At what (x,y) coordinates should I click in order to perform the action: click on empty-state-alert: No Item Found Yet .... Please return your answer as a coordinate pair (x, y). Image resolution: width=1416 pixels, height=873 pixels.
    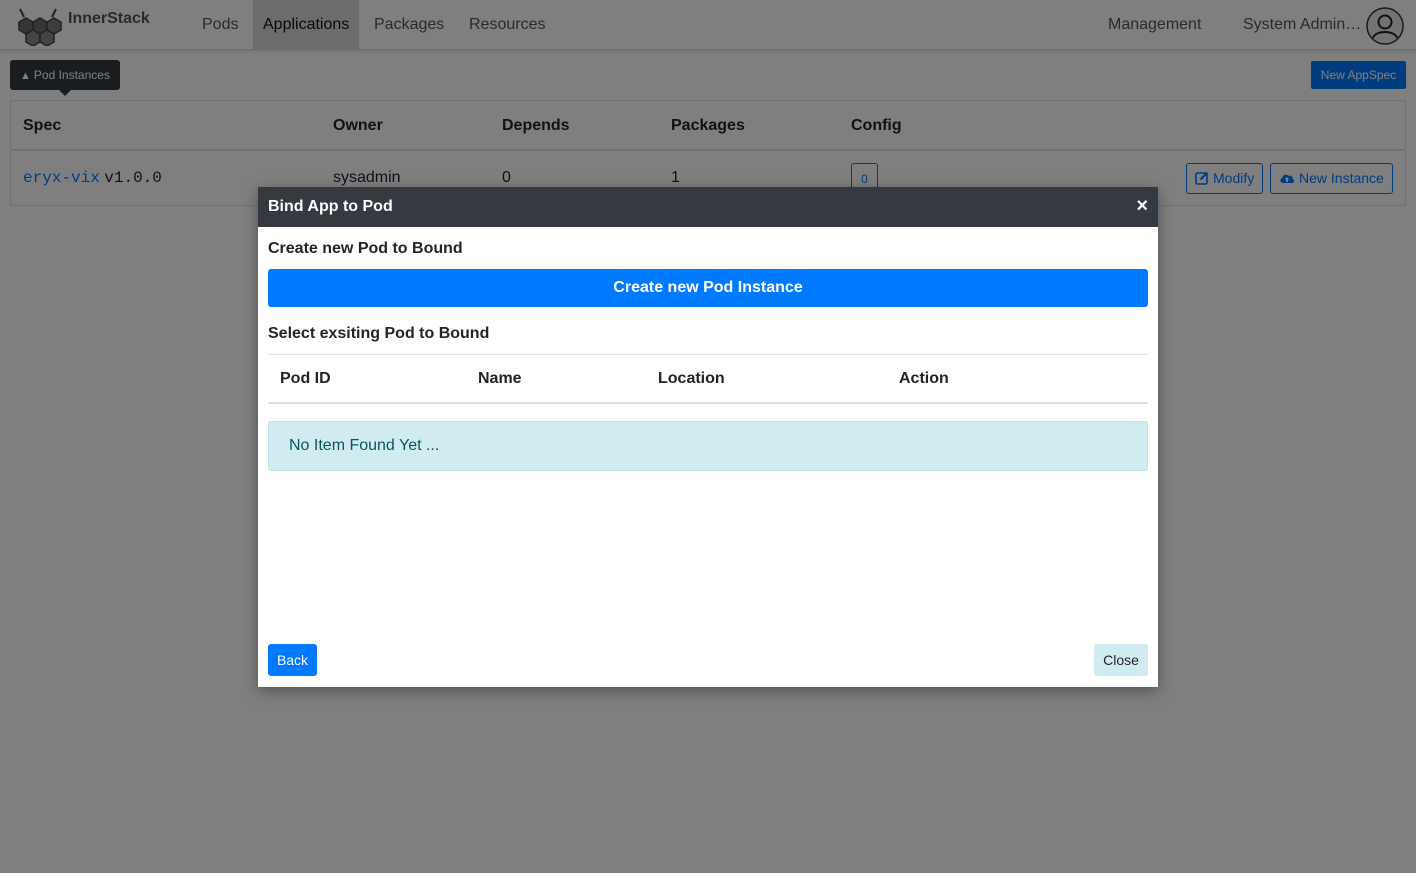
    Looking at the image, I should click on (708, 446).